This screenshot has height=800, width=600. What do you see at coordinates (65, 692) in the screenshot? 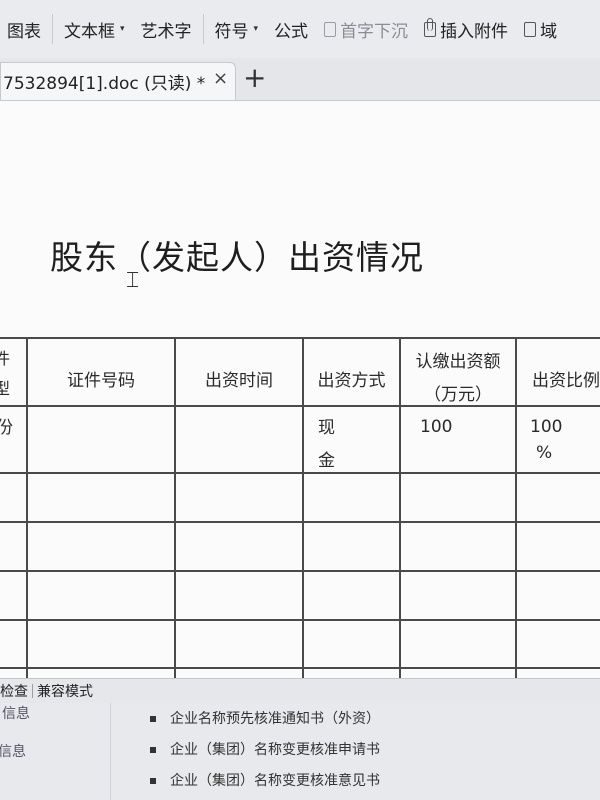
I see `status-compat-mode: 兼容模式` at bounding box center [65, 692].